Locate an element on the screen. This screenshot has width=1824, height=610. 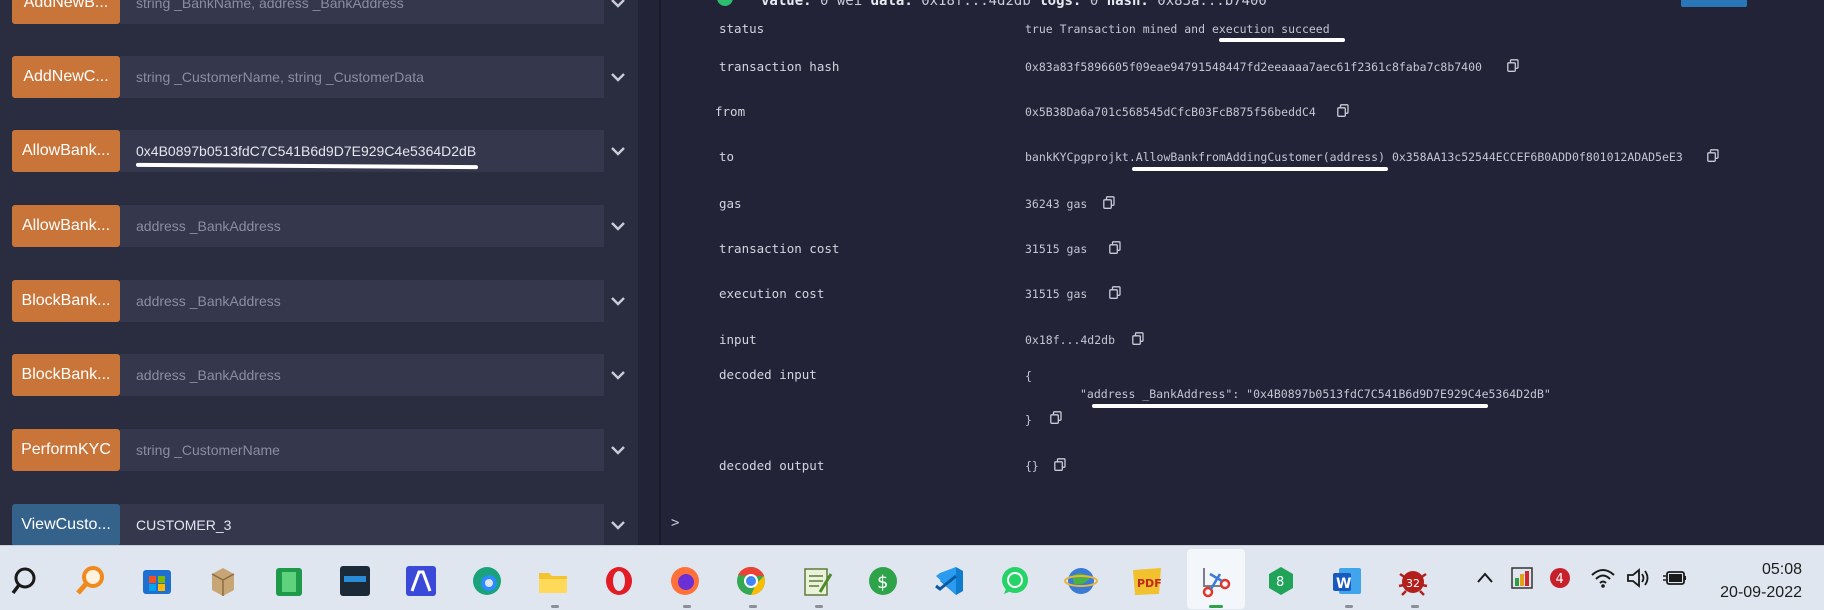
from-label: from is located at coordinates (730, 111).